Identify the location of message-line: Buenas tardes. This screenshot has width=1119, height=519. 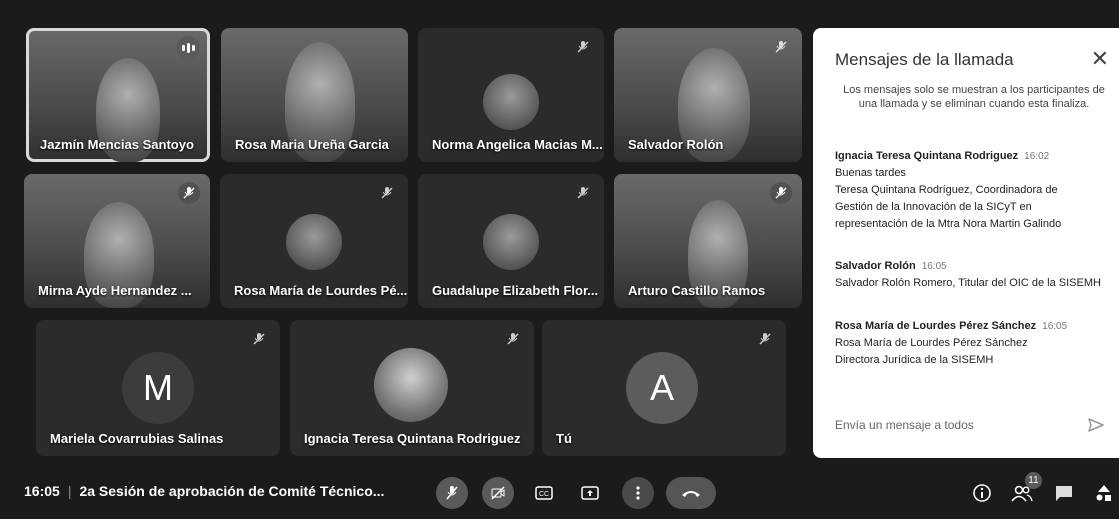
(870, 173).